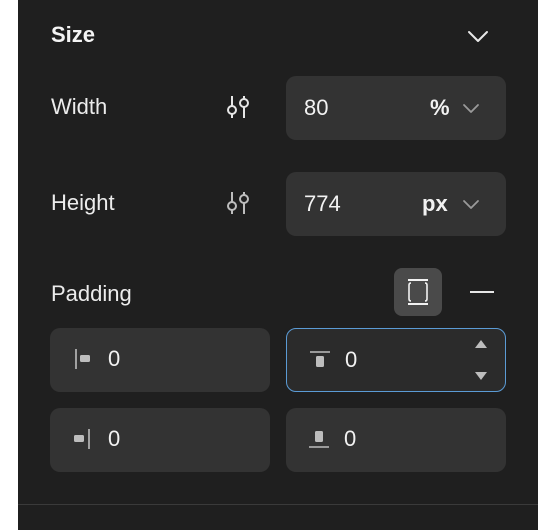 This screenshot has height=530, width=538. I want to click on padding-uniform-toggle, so click(482, 292).